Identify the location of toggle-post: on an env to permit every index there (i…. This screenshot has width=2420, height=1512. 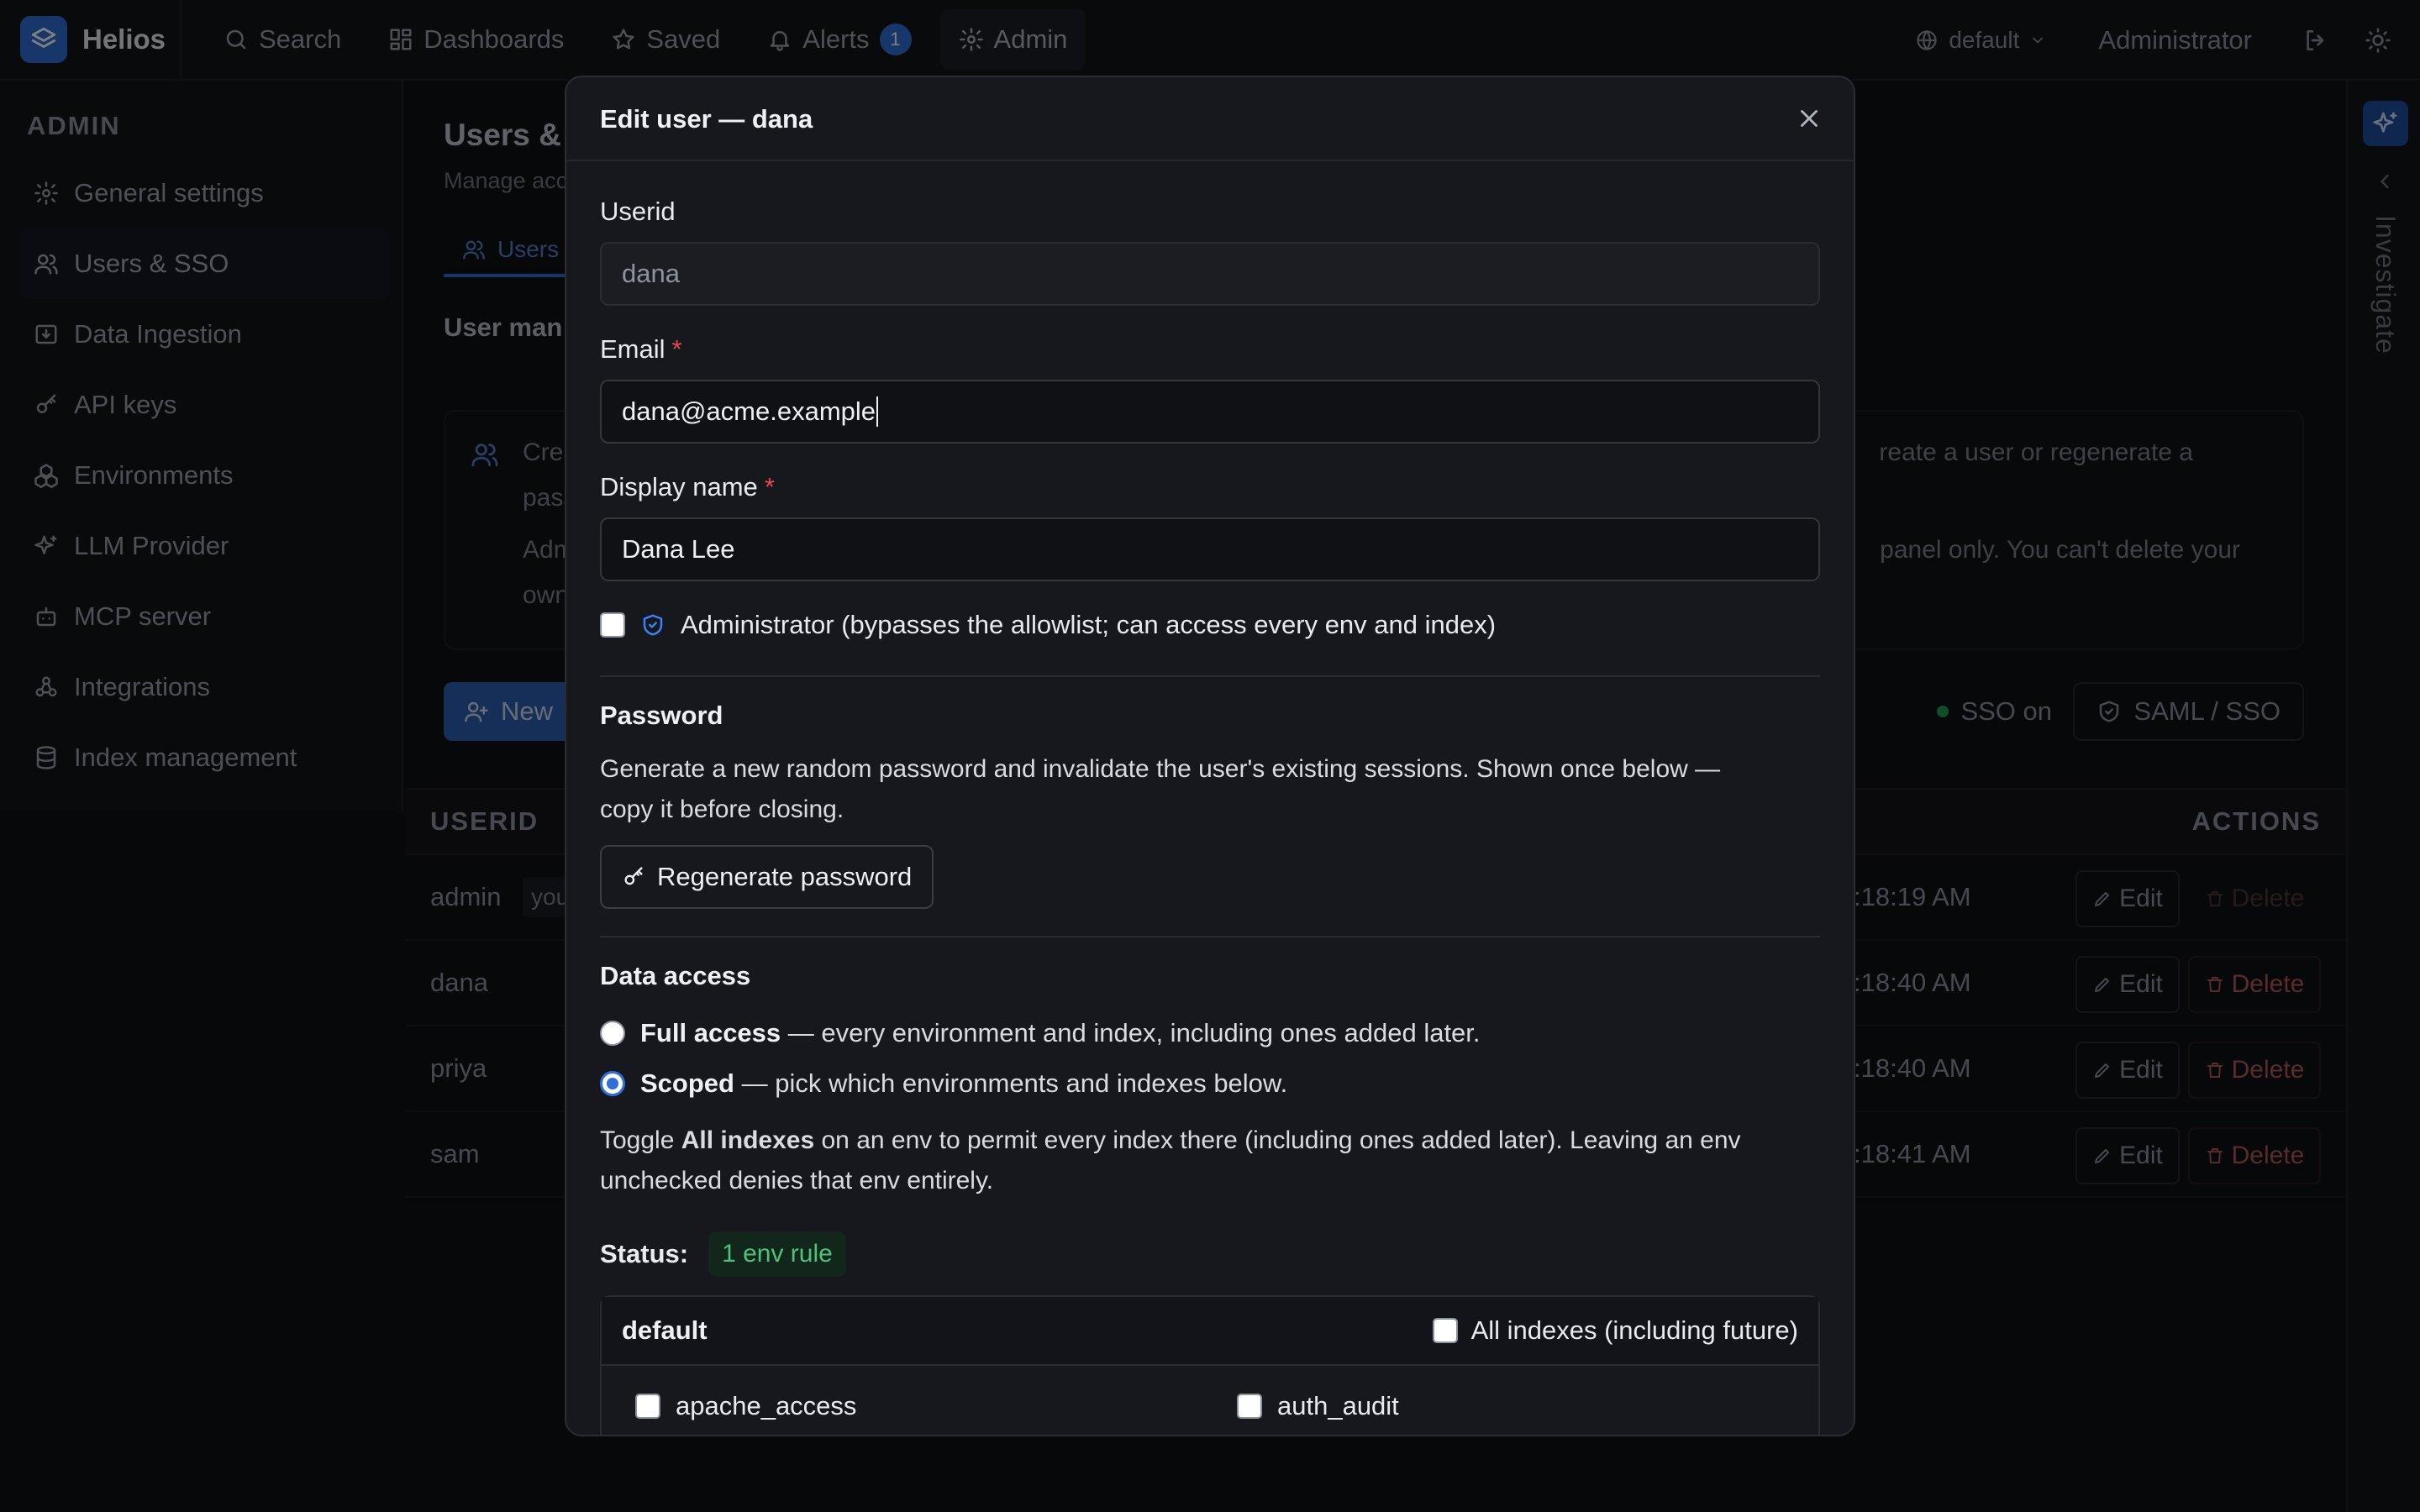
(1281, 1140).